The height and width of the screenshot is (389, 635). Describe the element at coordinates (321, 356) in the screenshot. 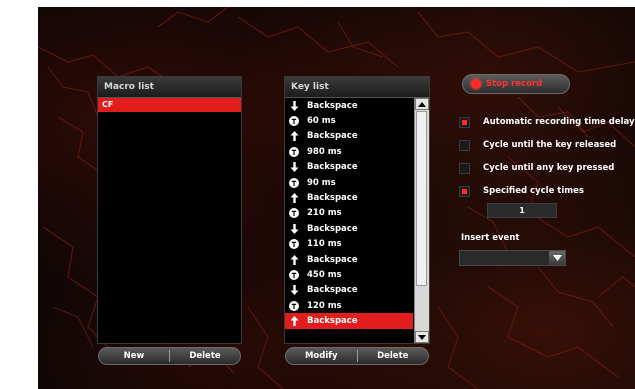

I see `modify-key-button: Modify` at that location.